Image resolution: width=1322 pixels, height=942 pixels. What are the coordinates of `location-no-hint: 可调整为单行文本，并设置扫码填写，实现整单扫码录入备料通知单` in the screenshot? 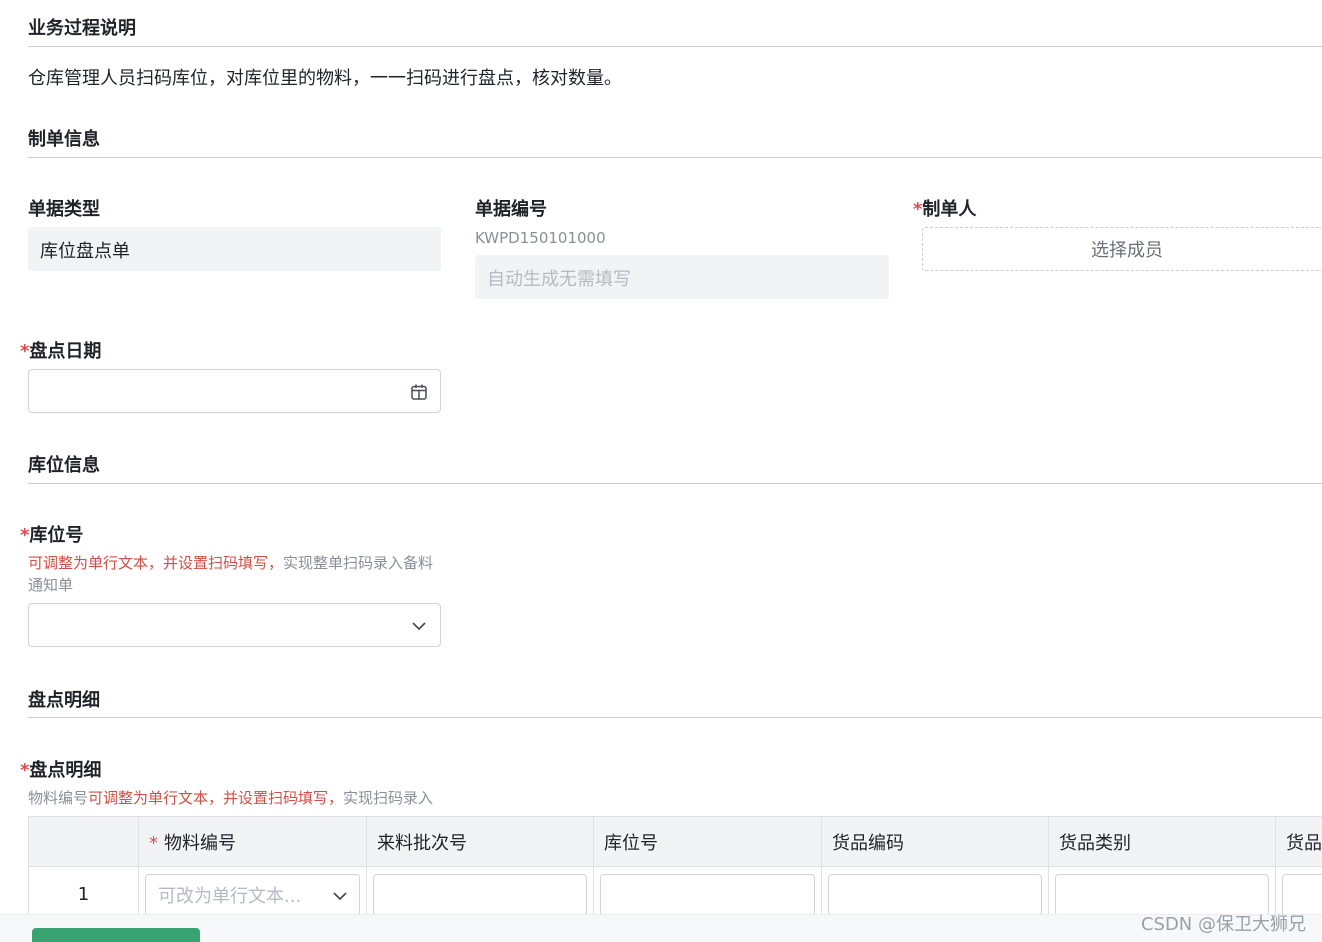 It's located at (237, 574).